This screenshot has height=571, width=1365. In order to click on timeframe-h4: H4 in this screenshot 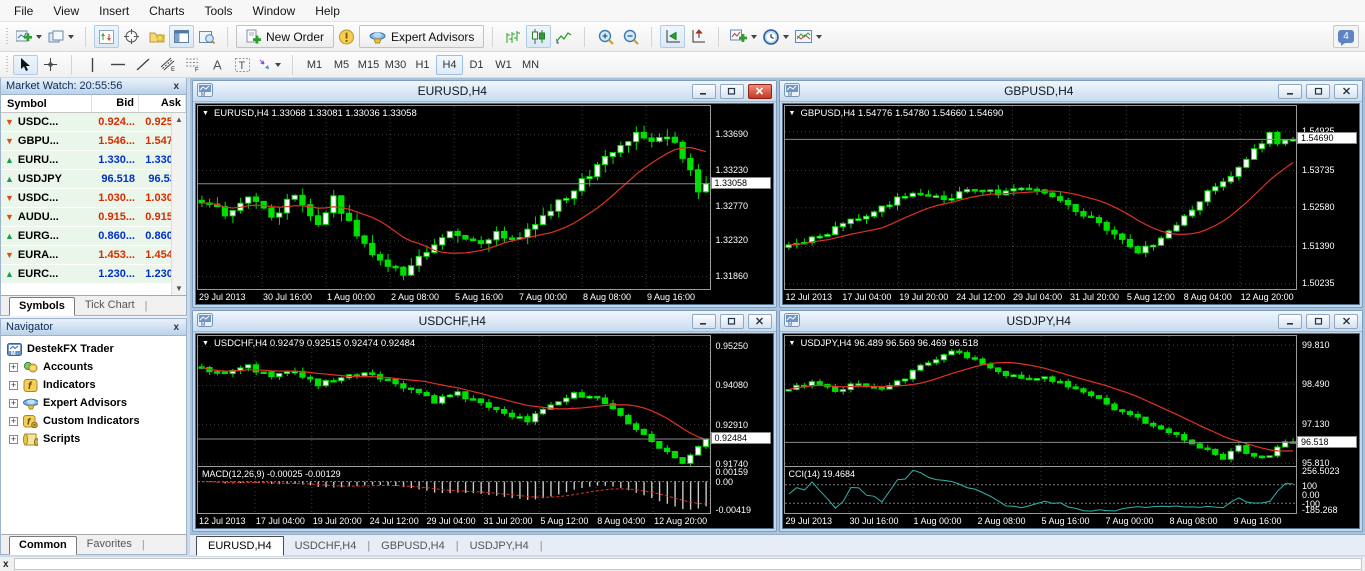, I will do `click(449, 64)`.